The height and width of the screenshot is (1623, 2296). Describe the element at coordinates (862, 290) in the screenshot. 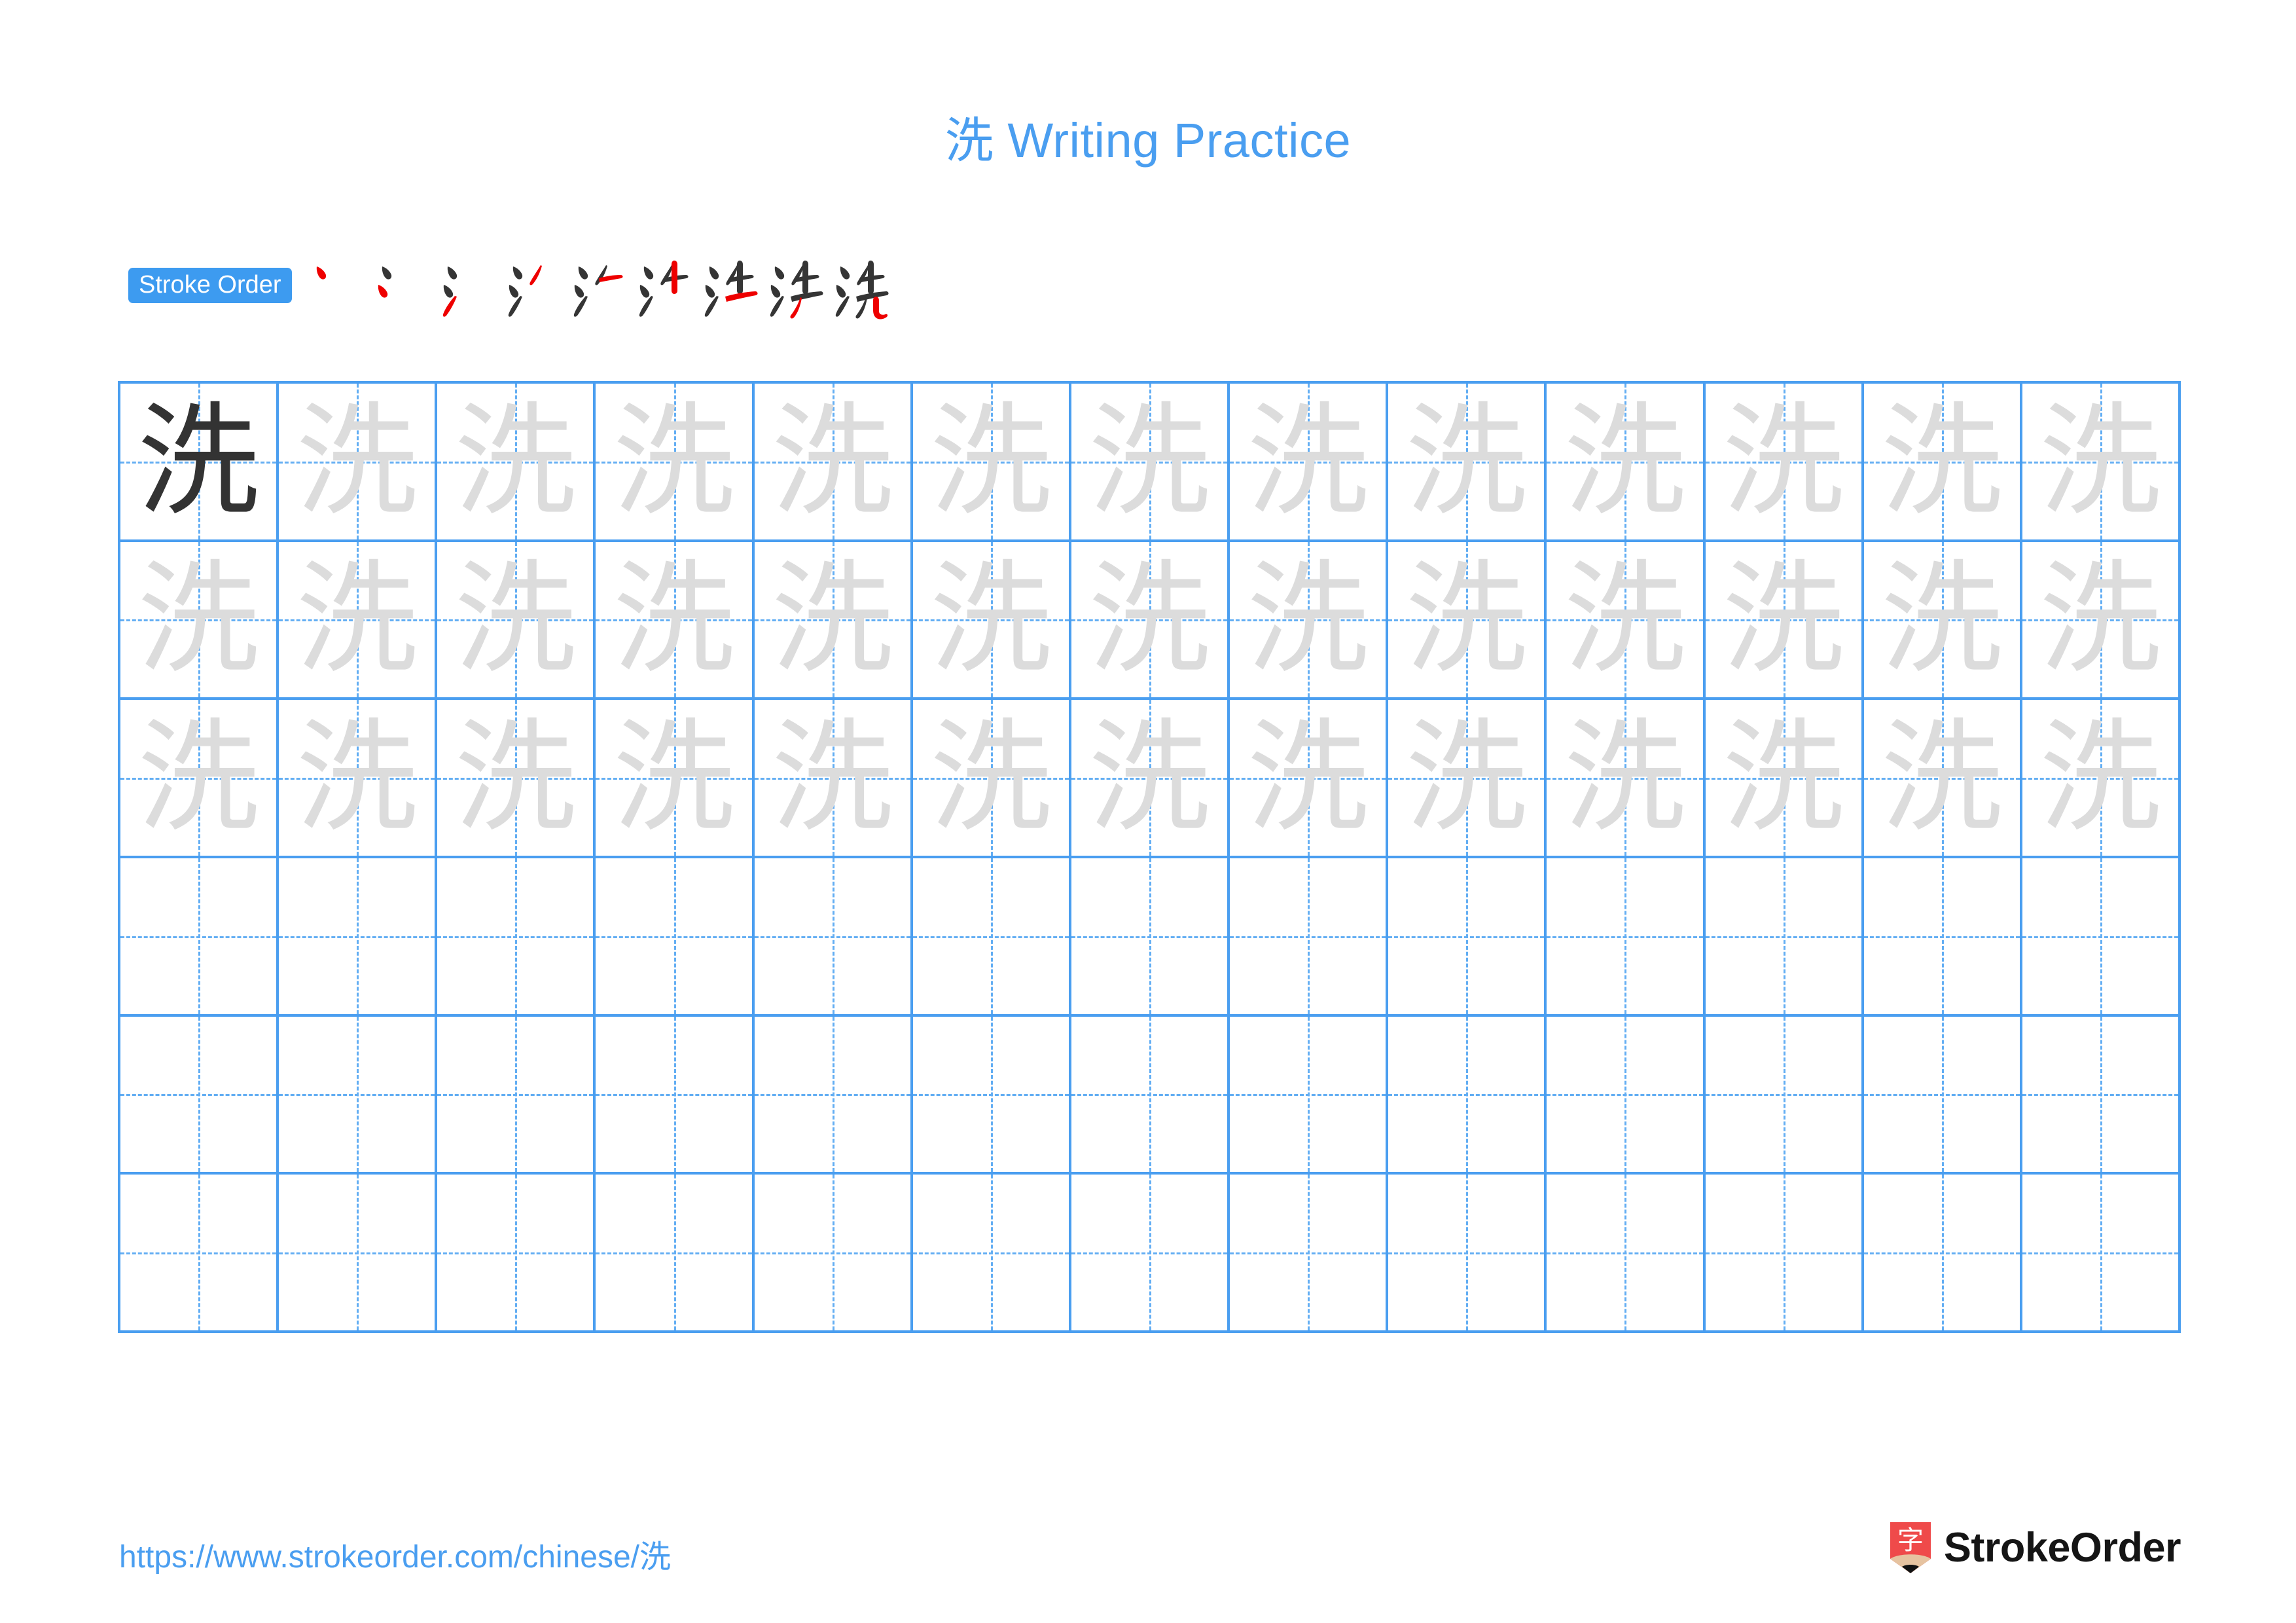

I see `stroke-step-9-icon` at that location.